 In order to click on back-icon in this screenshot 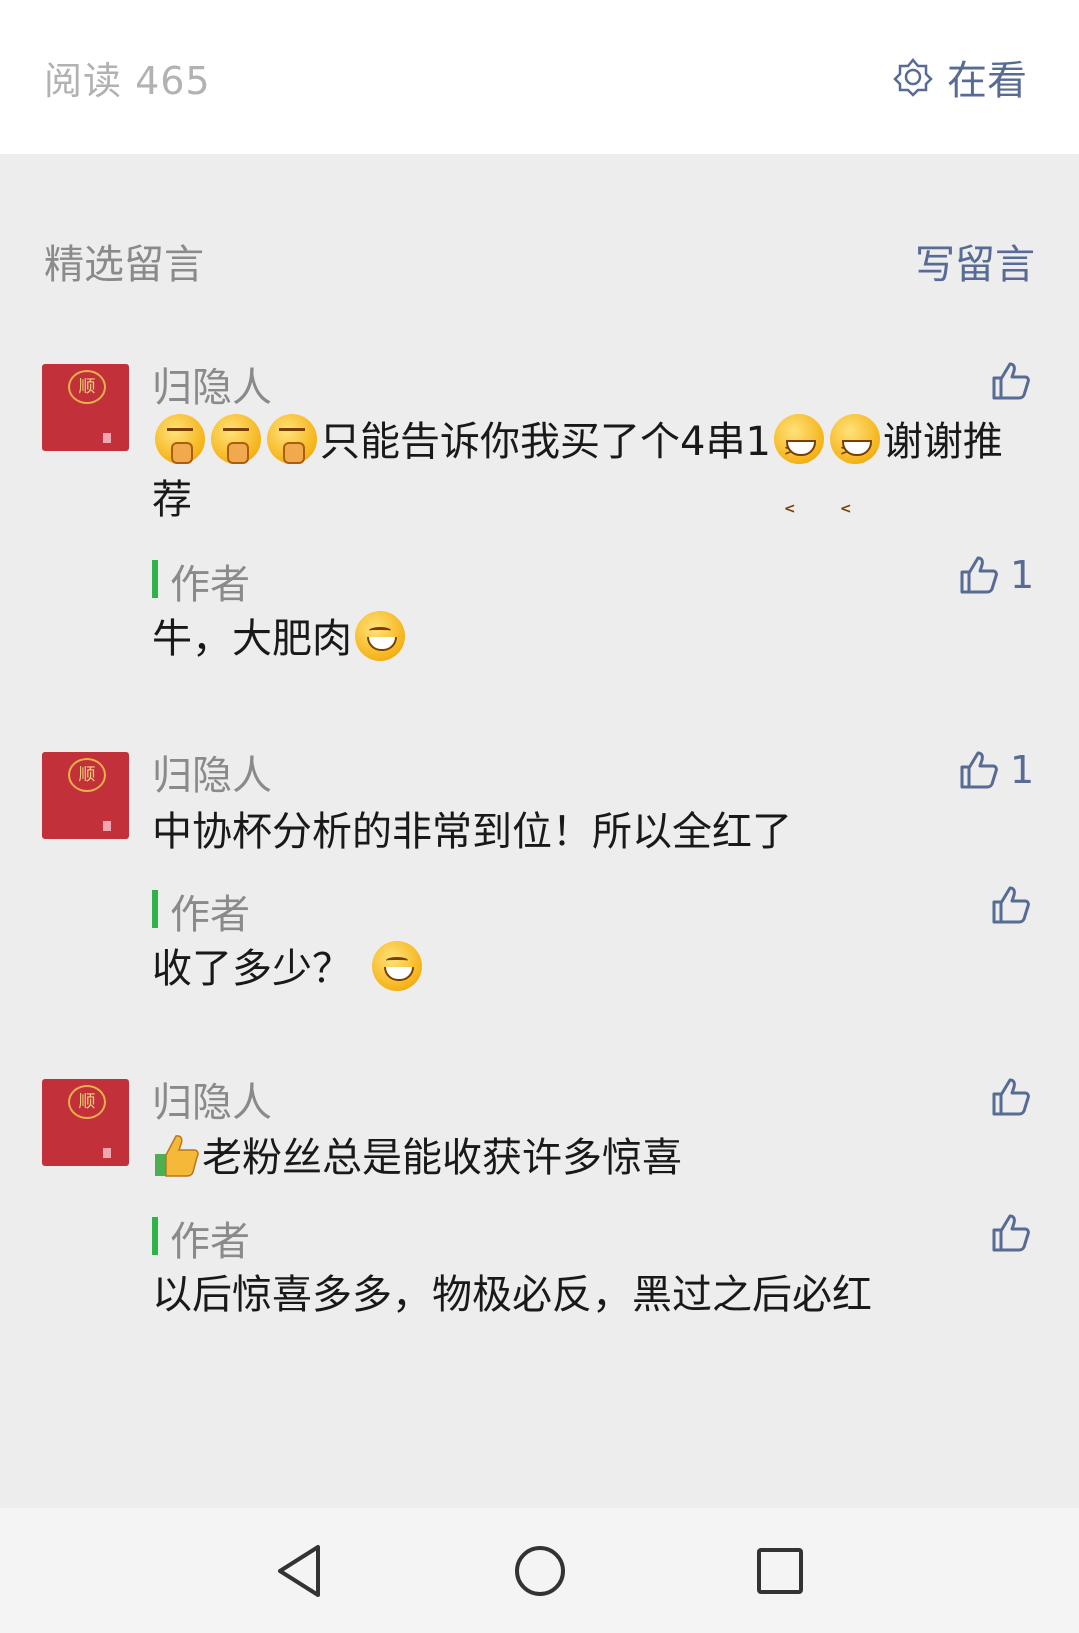, I will do `click(299, 1571)`.